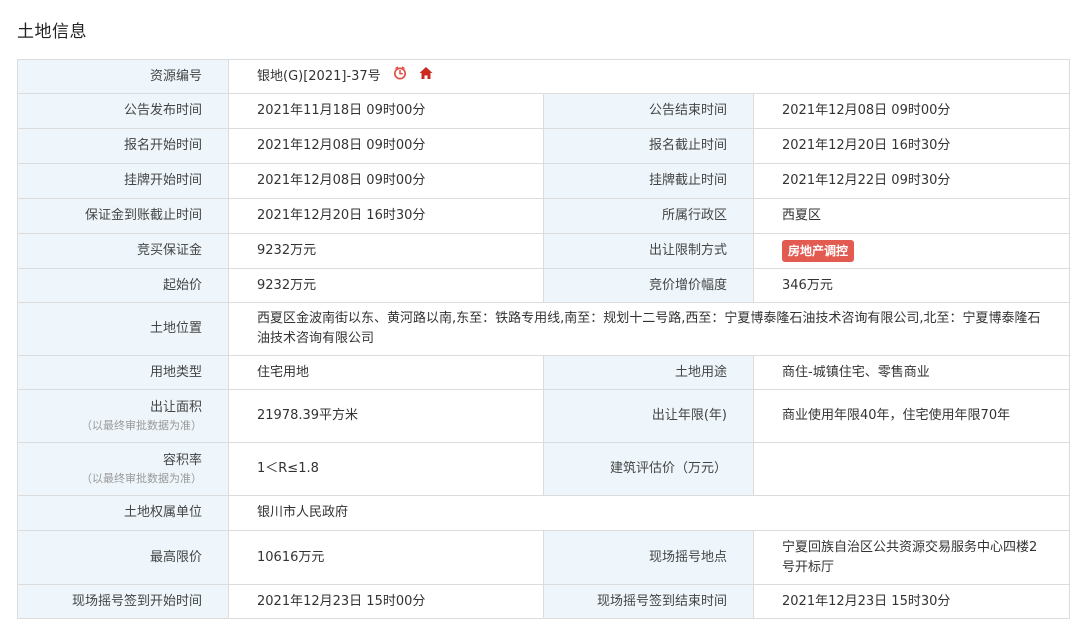 The width and height of the screenshot is (1080, 630). Describe the element at coordinates (911, 285) in the screenshot. I see `increment-value: 346万元` at that location.